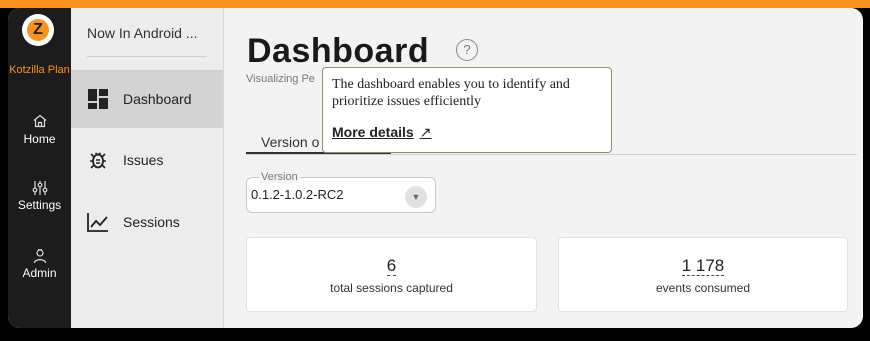 Image resolution: width=870 pixels, height=341 pixels. Describe the element at coordinates (143, 160) in the screenshot. I see `nav-item-label: Issues` at that location.